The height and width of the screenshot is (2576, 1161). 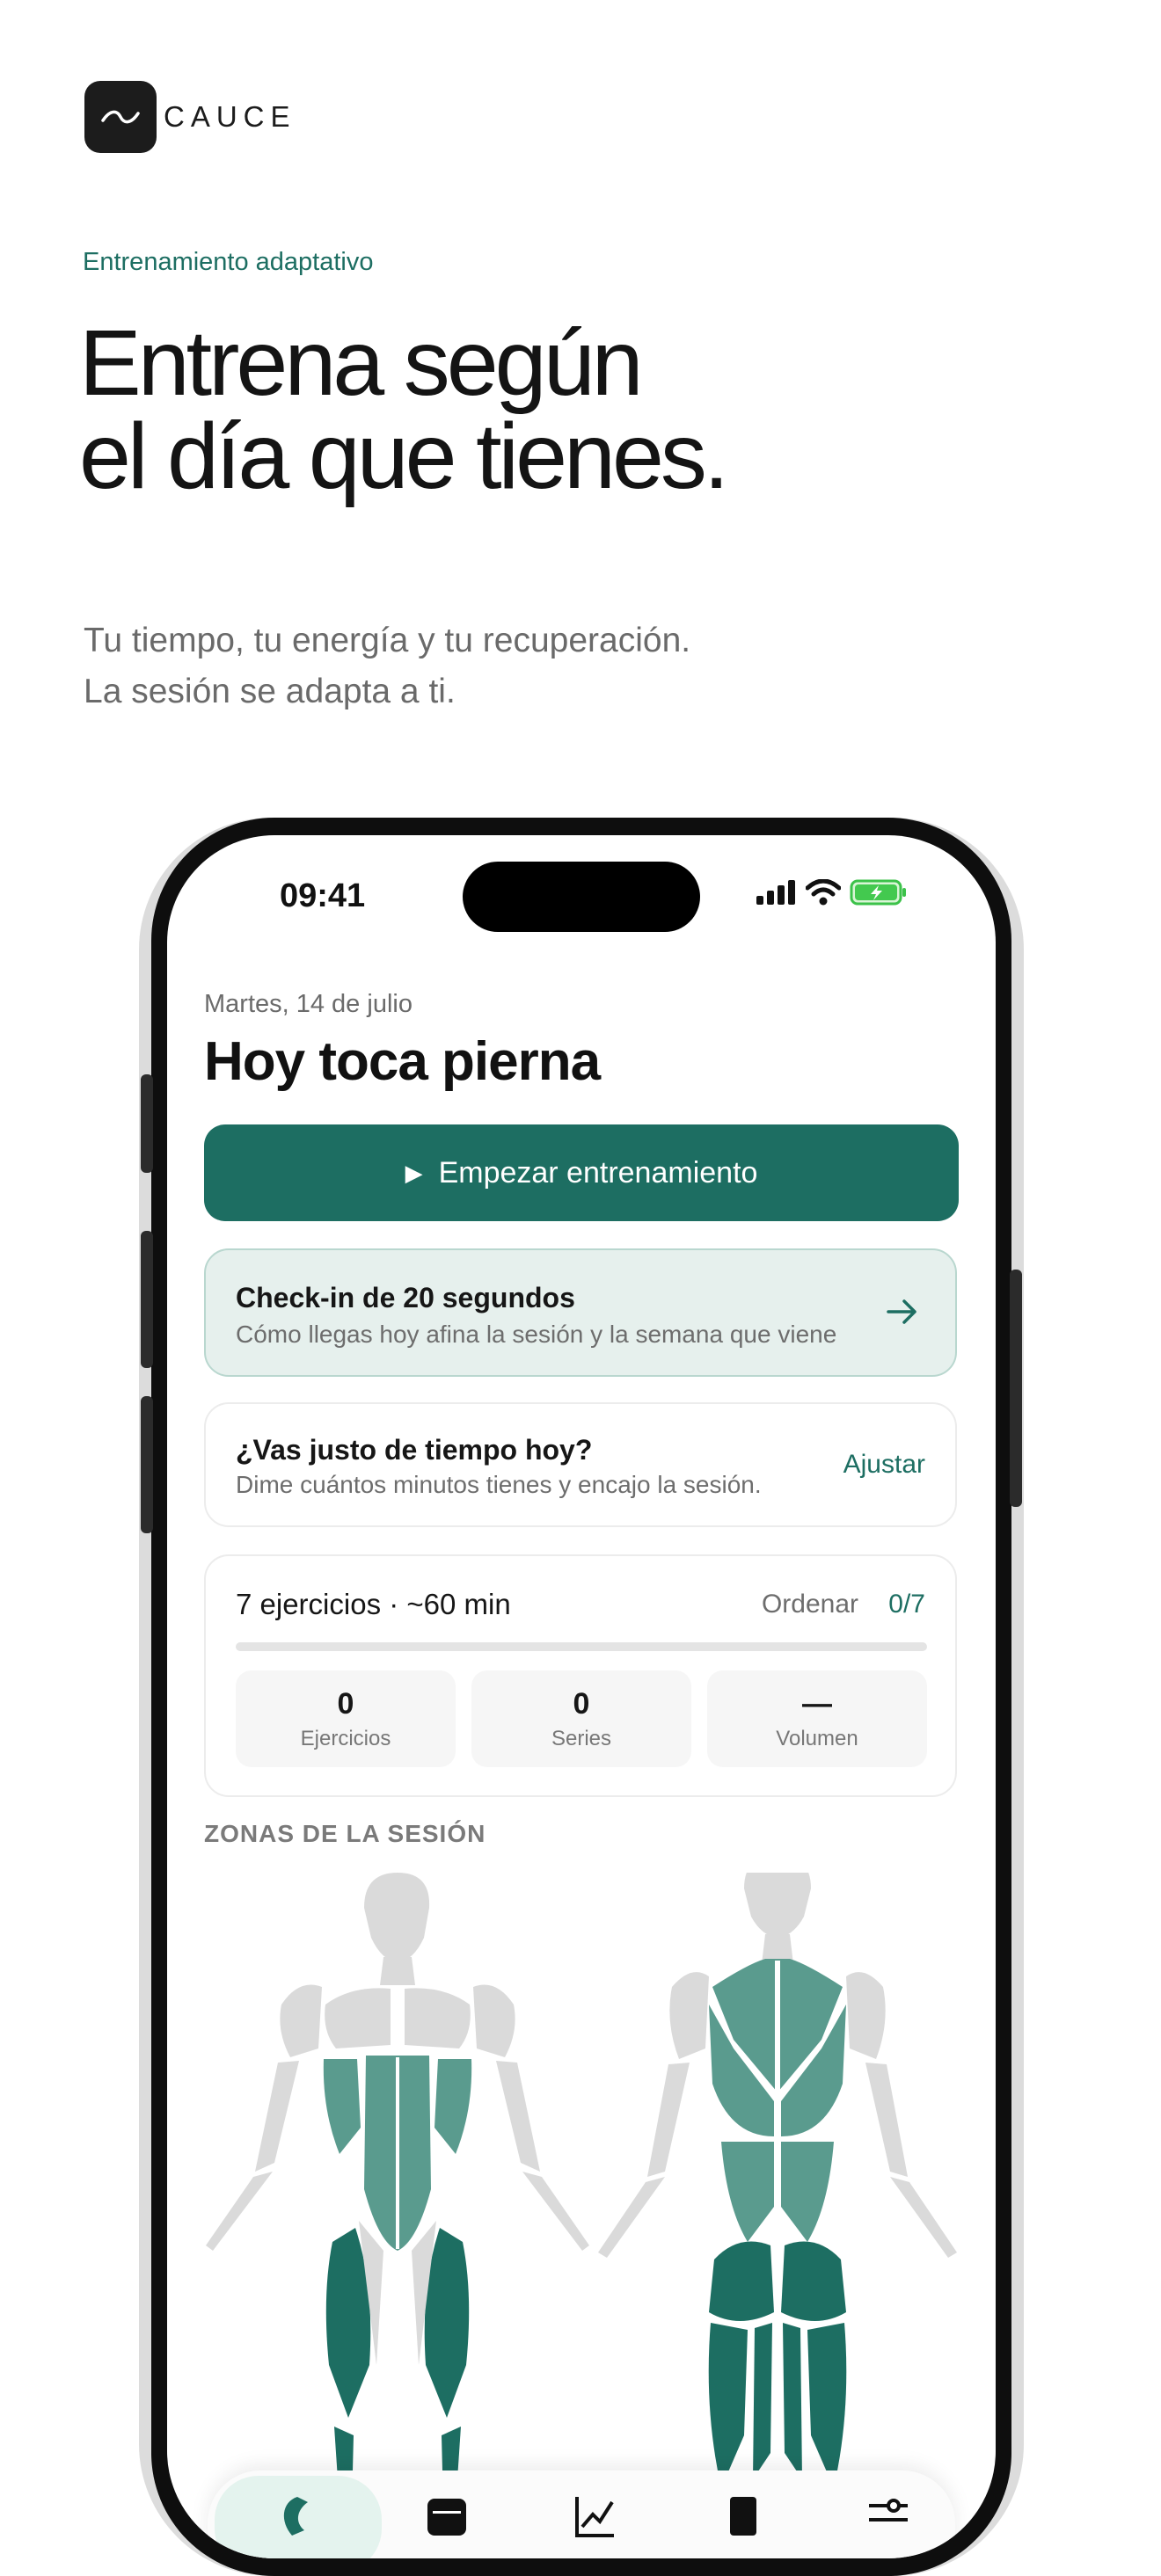 I want to click on book-icon, so click(x=742, y=2516).